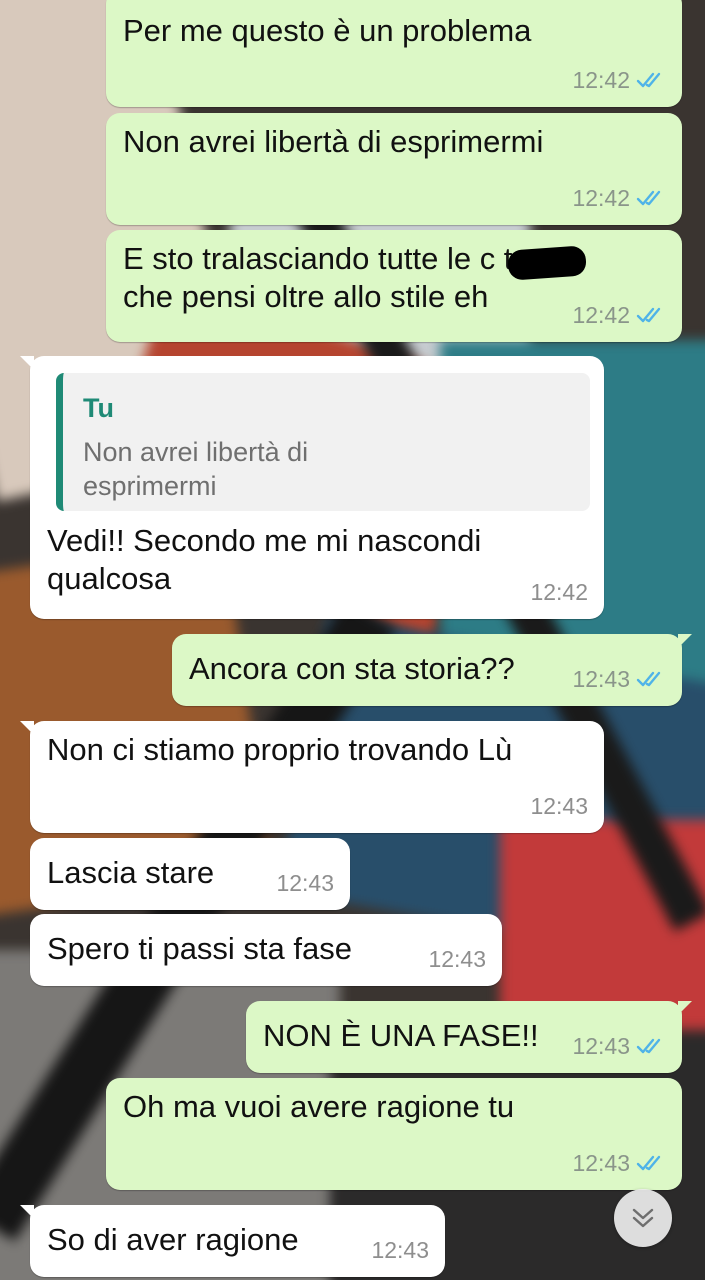 This screenshot has height=1280, width=705. I want to click on message-bubble-incoming: Spero ti passi sta fase 12:43, so click(266, 950).